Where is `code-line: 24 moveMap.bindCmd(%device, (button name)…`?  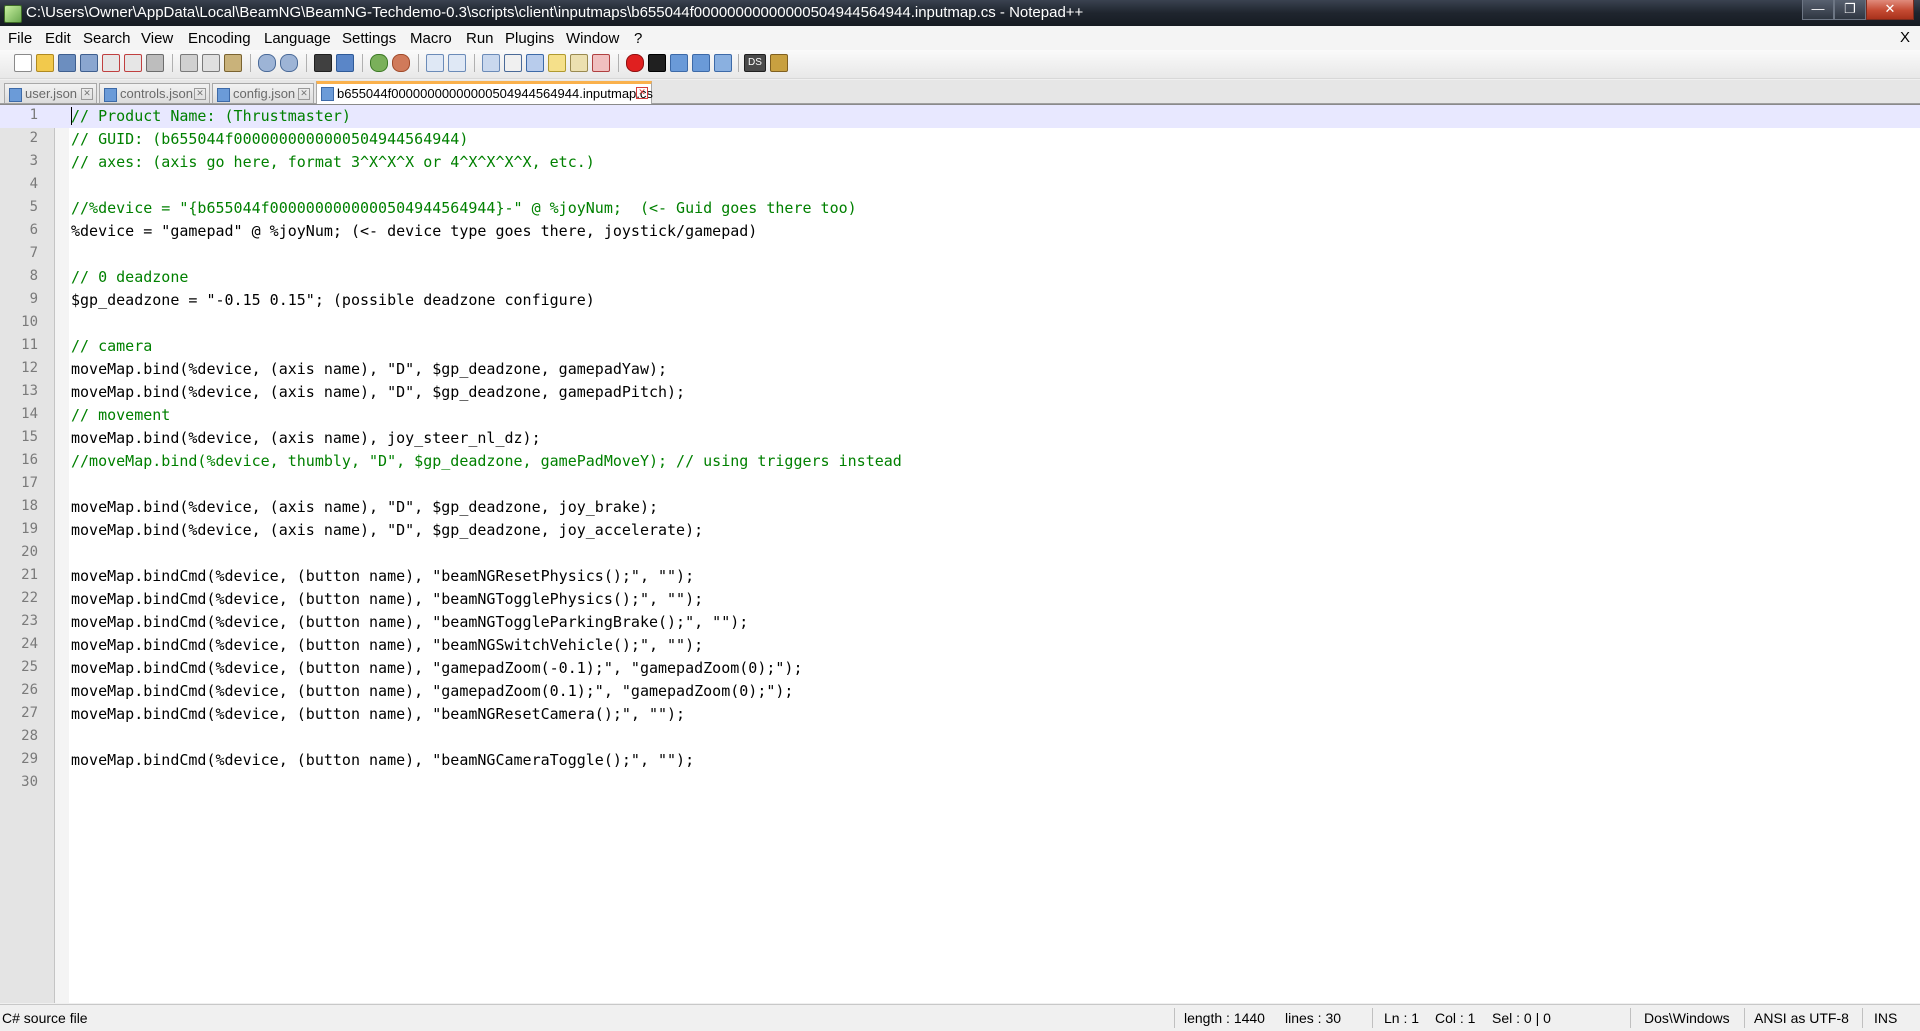
code-line: 24 moveMap.bindCmd(%device, (button name)… is located at coordinates (960, 645).